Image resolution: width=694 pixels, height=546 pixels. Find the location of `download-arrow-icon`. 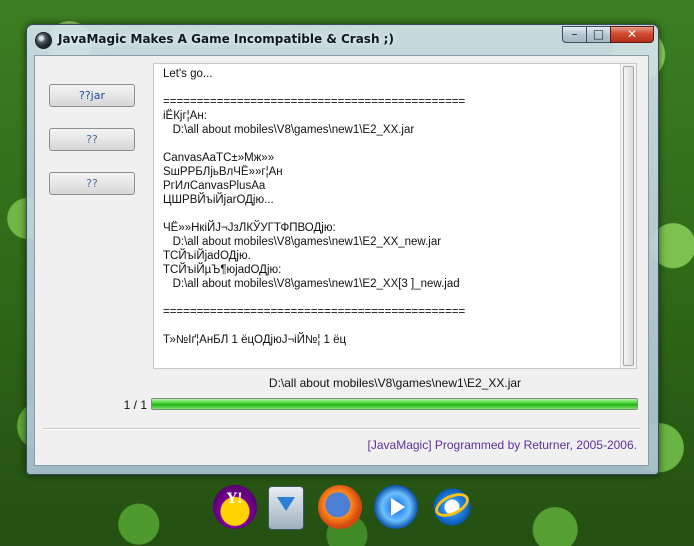

download-arrow-icon is located at coordinates (286, 504).